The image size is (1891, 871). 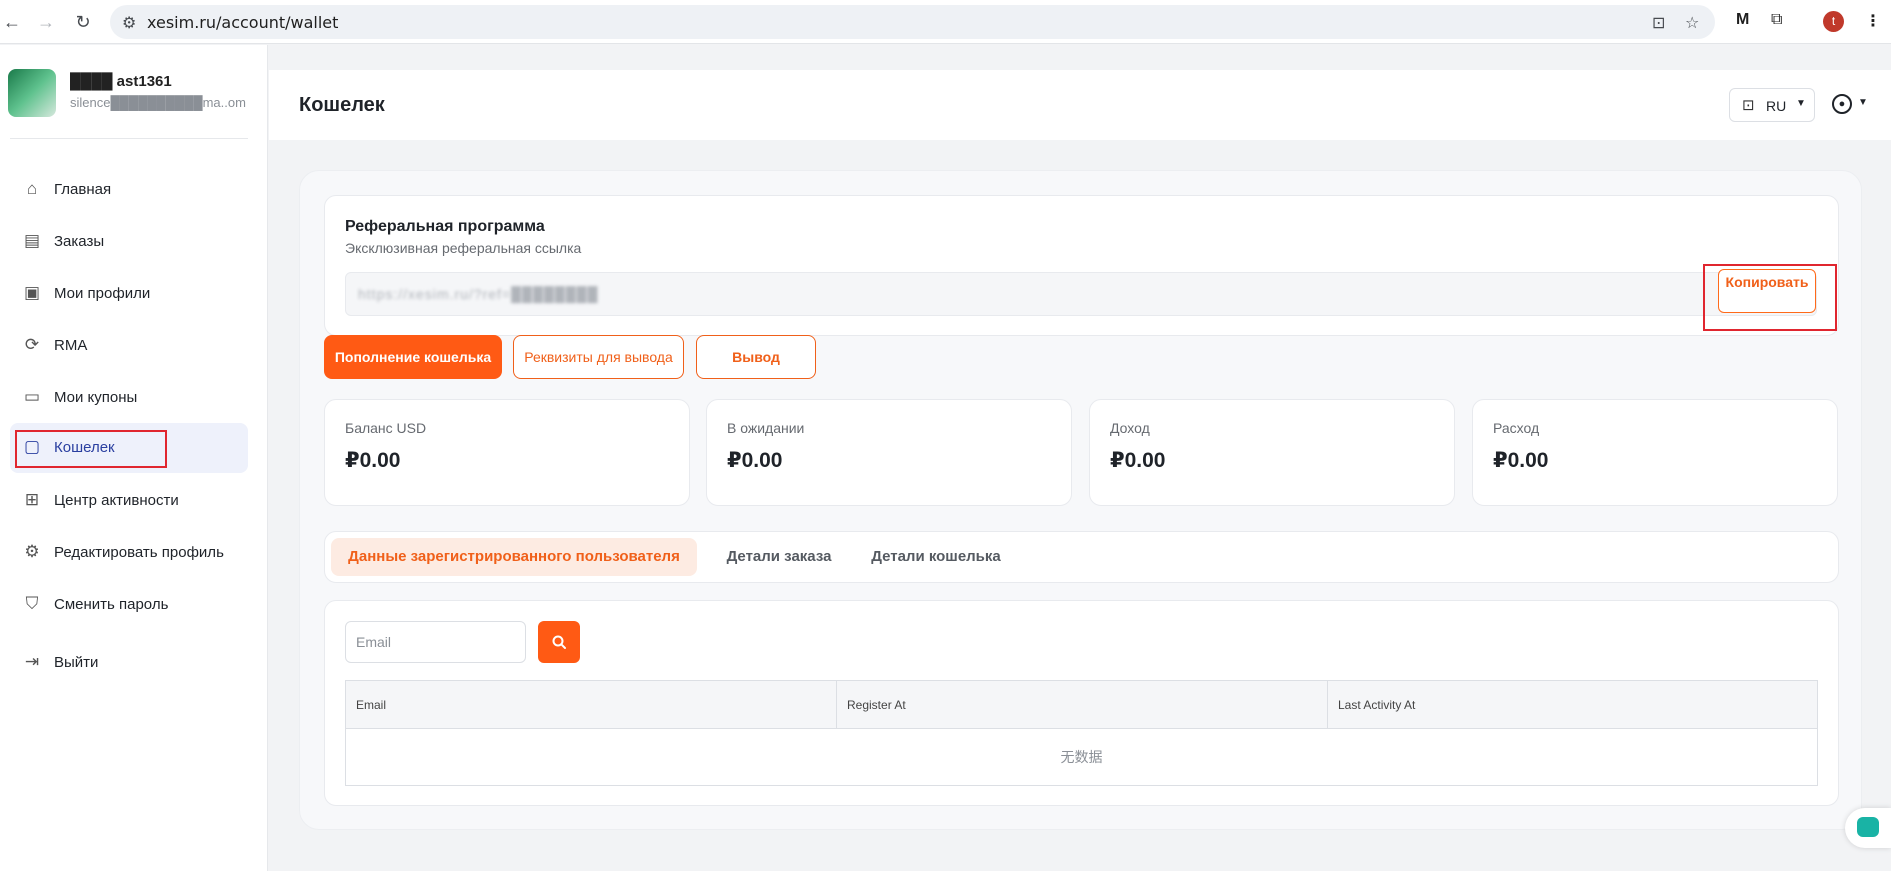 What do you see at coordinates (116, 500) in the screenshot?
I see `sidebar-item-label: Центр активности` at bounding box center [116, 500].